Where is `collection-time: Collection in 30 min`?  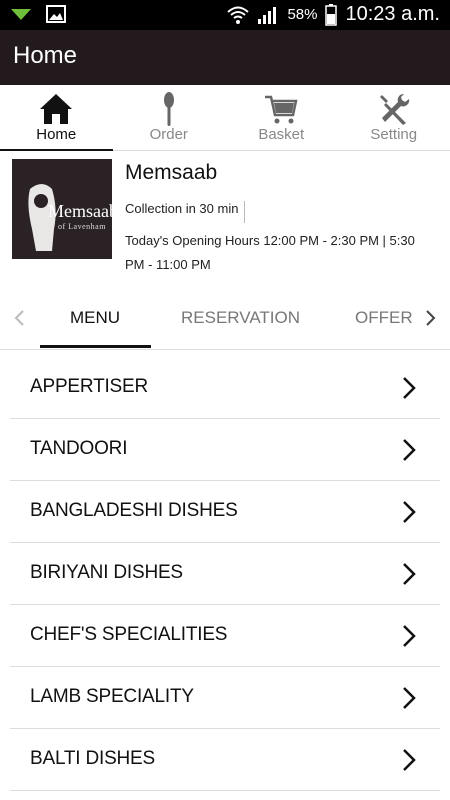 collection-time: Collection in 30 min is located at coordinates (185, 212).